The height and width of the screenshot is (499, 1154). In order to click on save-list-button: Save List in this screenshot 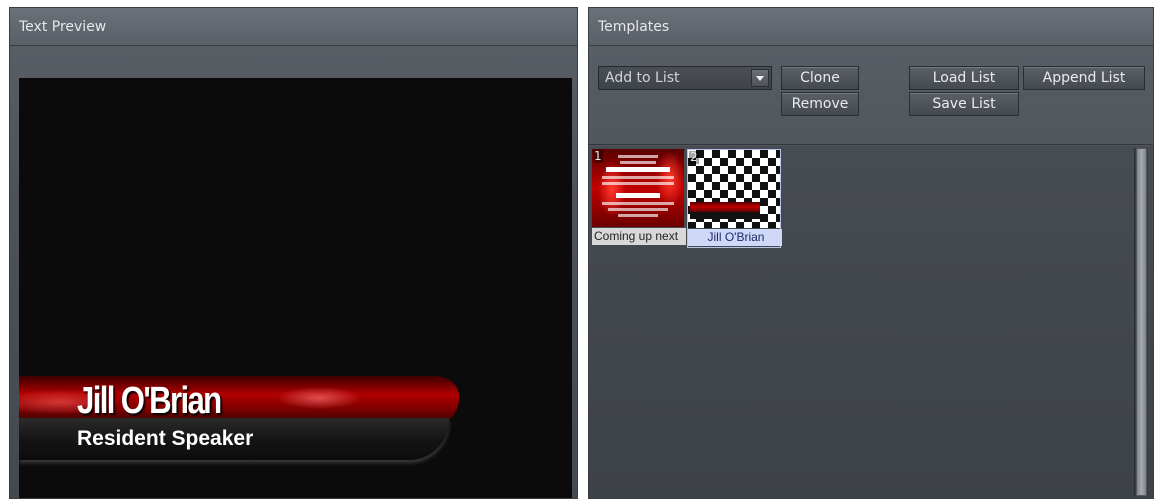, I will do `click(964, 104)`.